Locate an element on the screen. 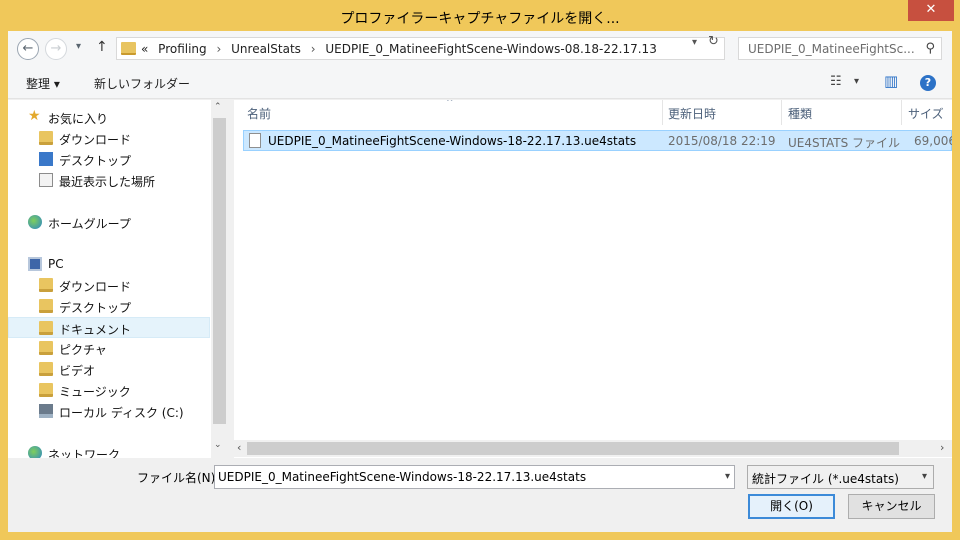 This screenshot has width=960, height=540. nav-item-desktop: デスクトップ is located at coordinates (109, 159).